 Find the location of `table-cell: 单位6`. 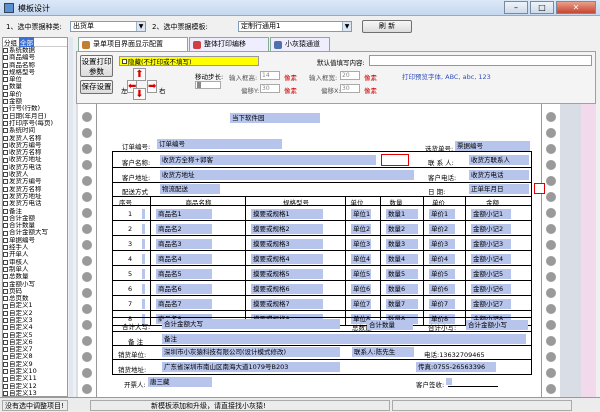

table-cell: 单位6 is located at coordinates (361, 289).